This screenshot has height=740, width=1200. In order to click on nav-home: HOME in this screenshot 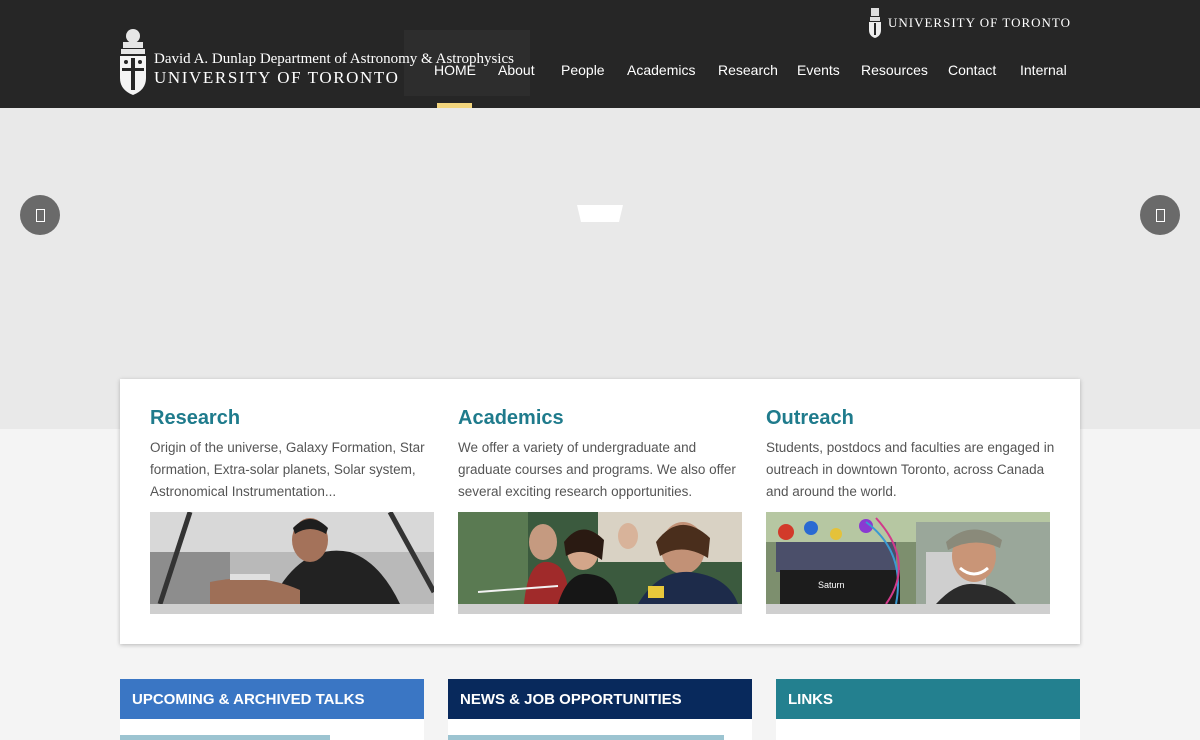, I will do `click(455, 70)`.